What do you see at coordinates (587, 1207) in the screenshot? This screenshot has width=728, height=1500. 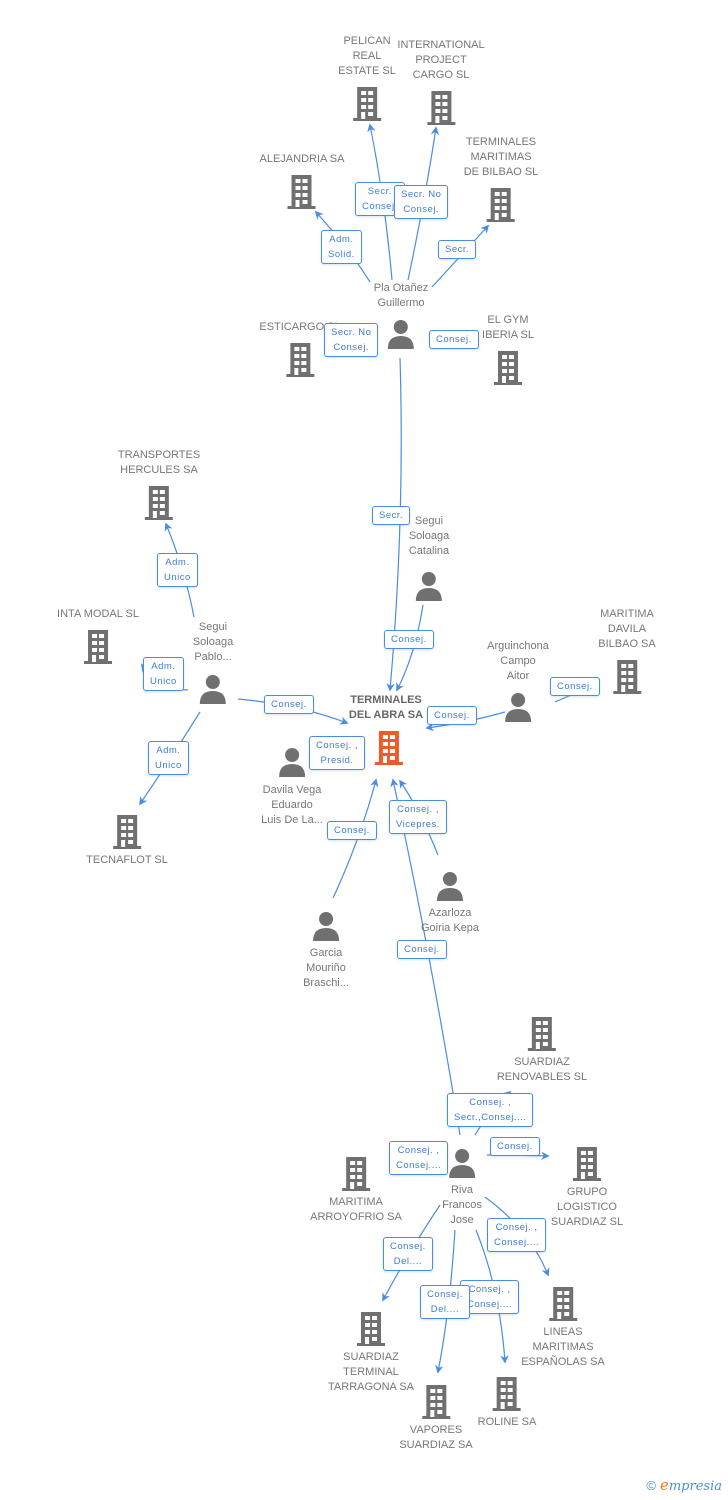 I see `company-label: LOGISTICO` at bounding box center [587, 1207].